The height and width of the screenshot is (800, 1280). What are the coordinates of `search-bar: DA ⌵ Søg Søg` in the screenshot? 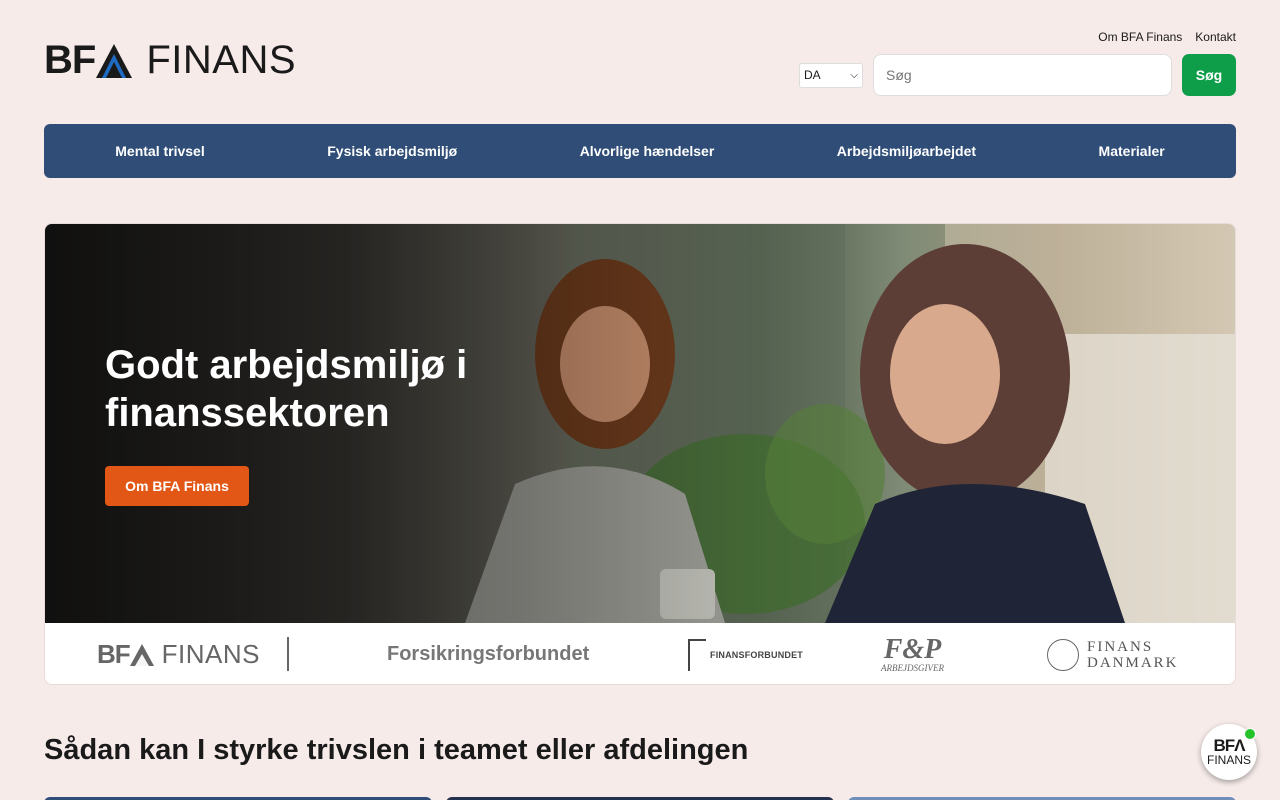 It's located at (1017, 75).